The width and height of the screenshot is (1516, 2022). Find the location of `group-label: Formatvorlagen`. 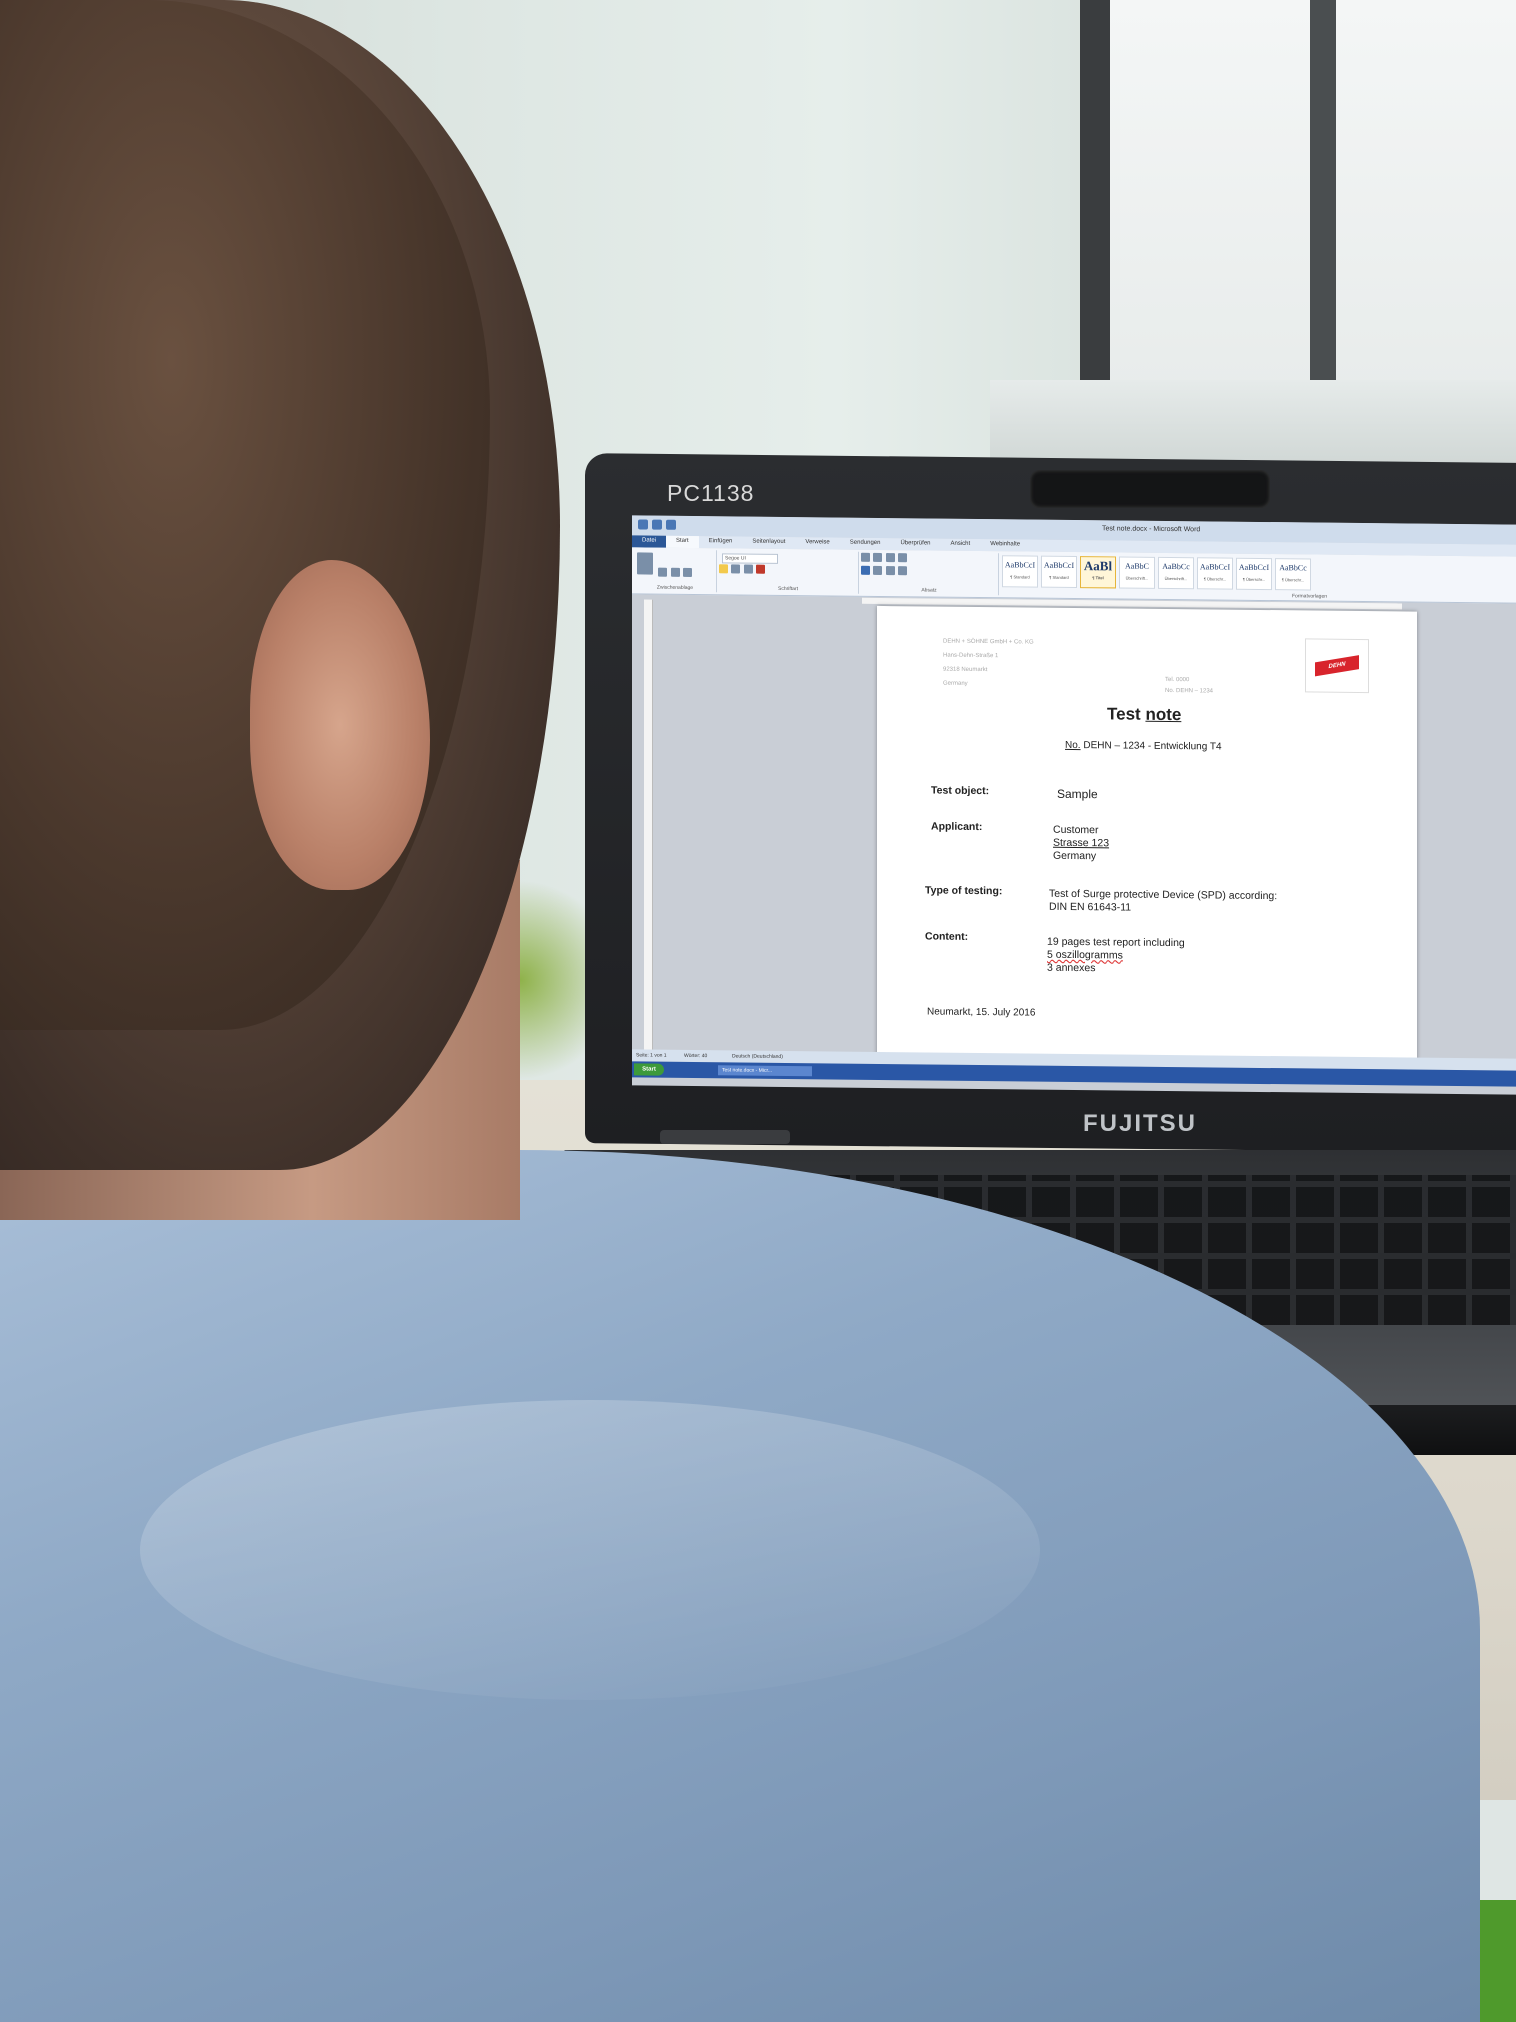

group-label: Formatvorlagen is located at coordinates (1310, 596).